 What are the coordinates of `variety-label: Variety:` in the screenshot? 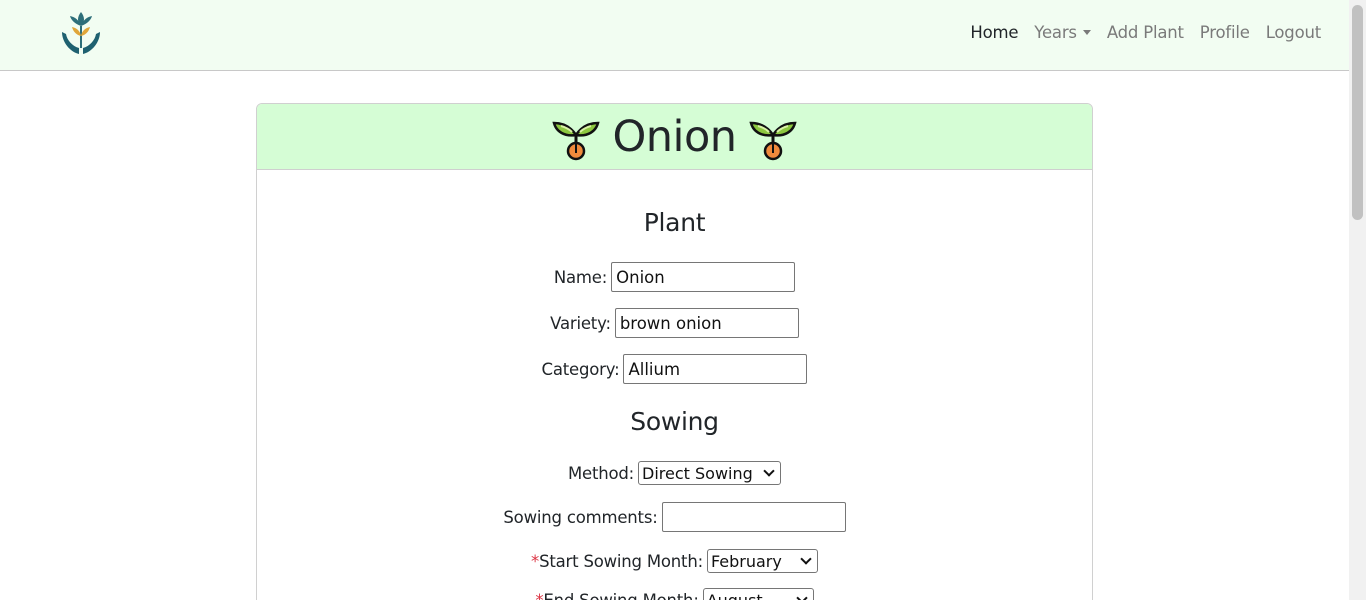 It's located at (580, 323).